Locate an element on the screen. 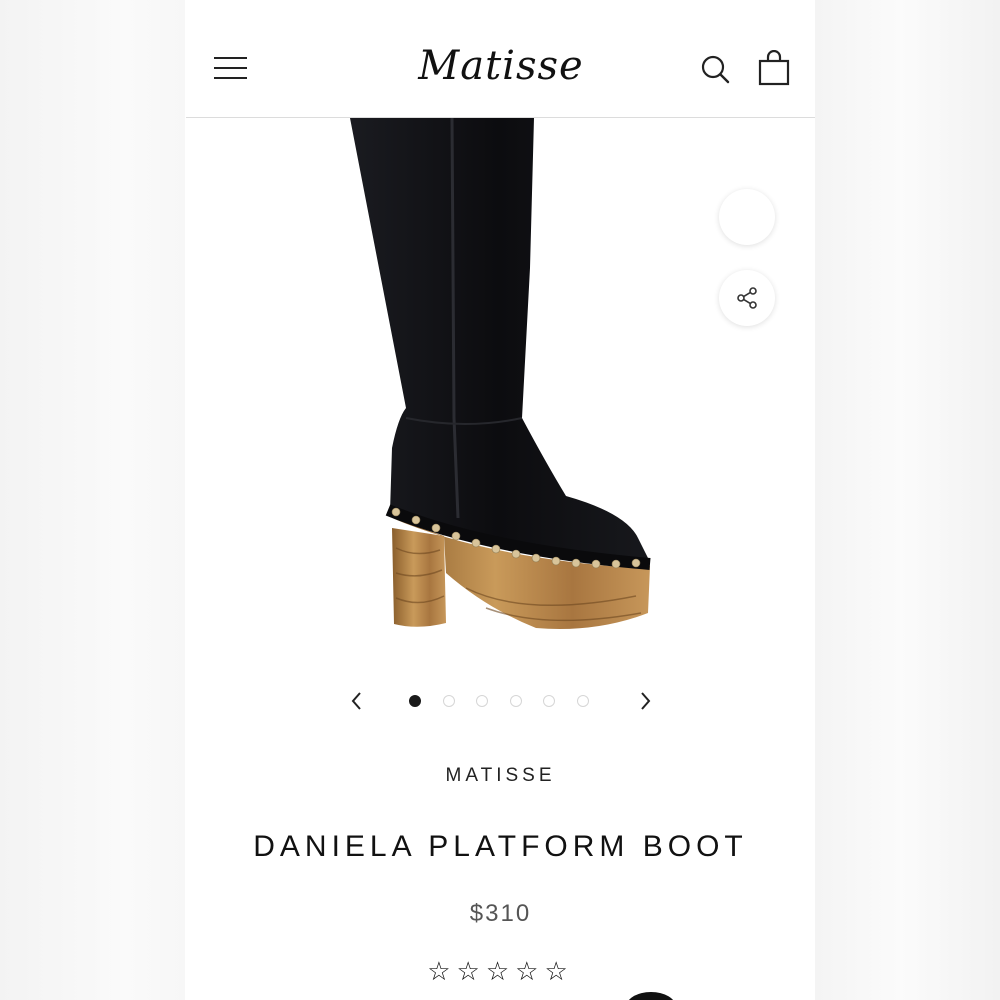  product-price: $310 is located at coordinates (500, 913).